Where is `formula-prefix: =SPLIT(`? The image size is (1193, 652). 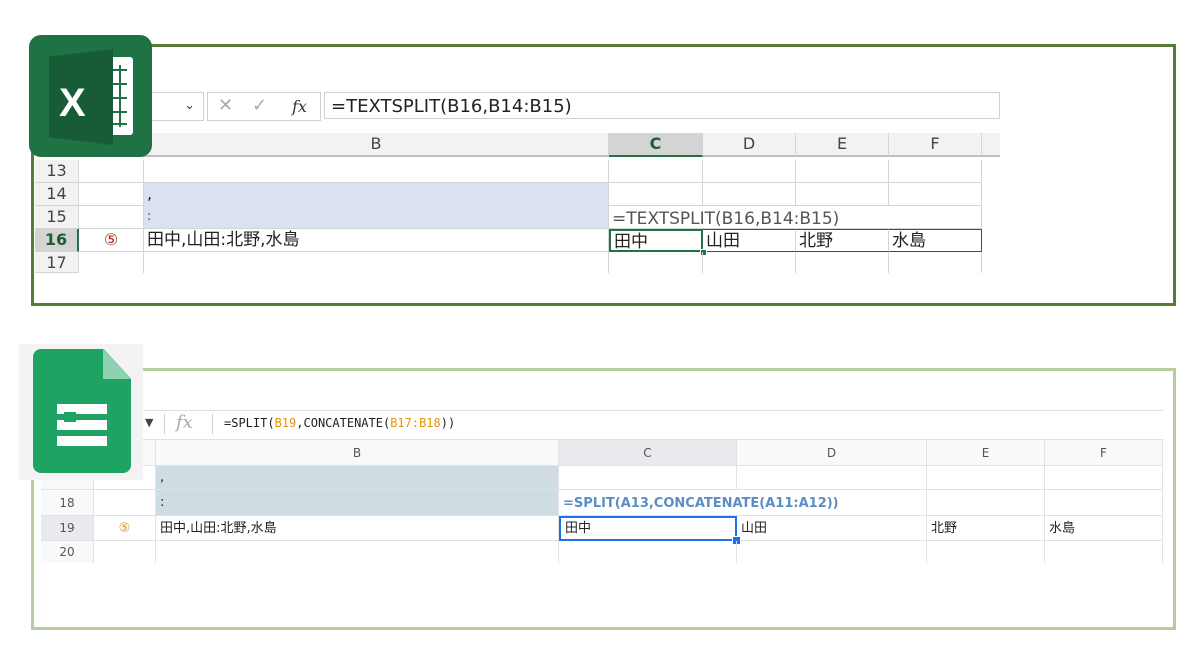
formula-prefix: =SPLIT( is located at coordinates (249, 423).